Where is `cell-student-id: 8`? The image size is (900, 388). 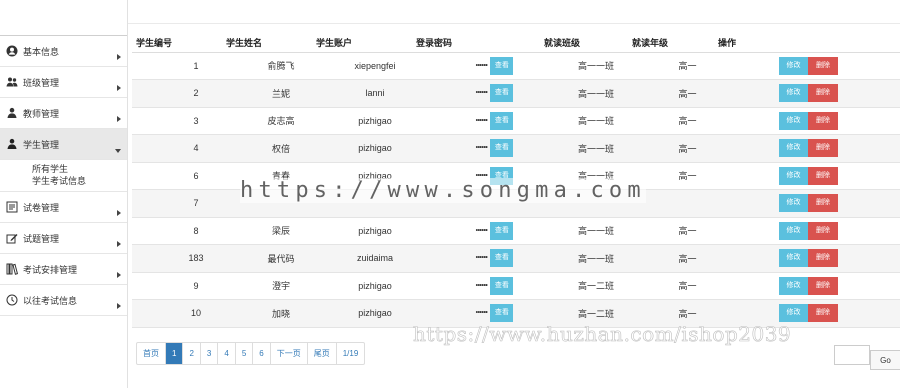
cell-student-id: 8 is located at coordinates (177, 231).